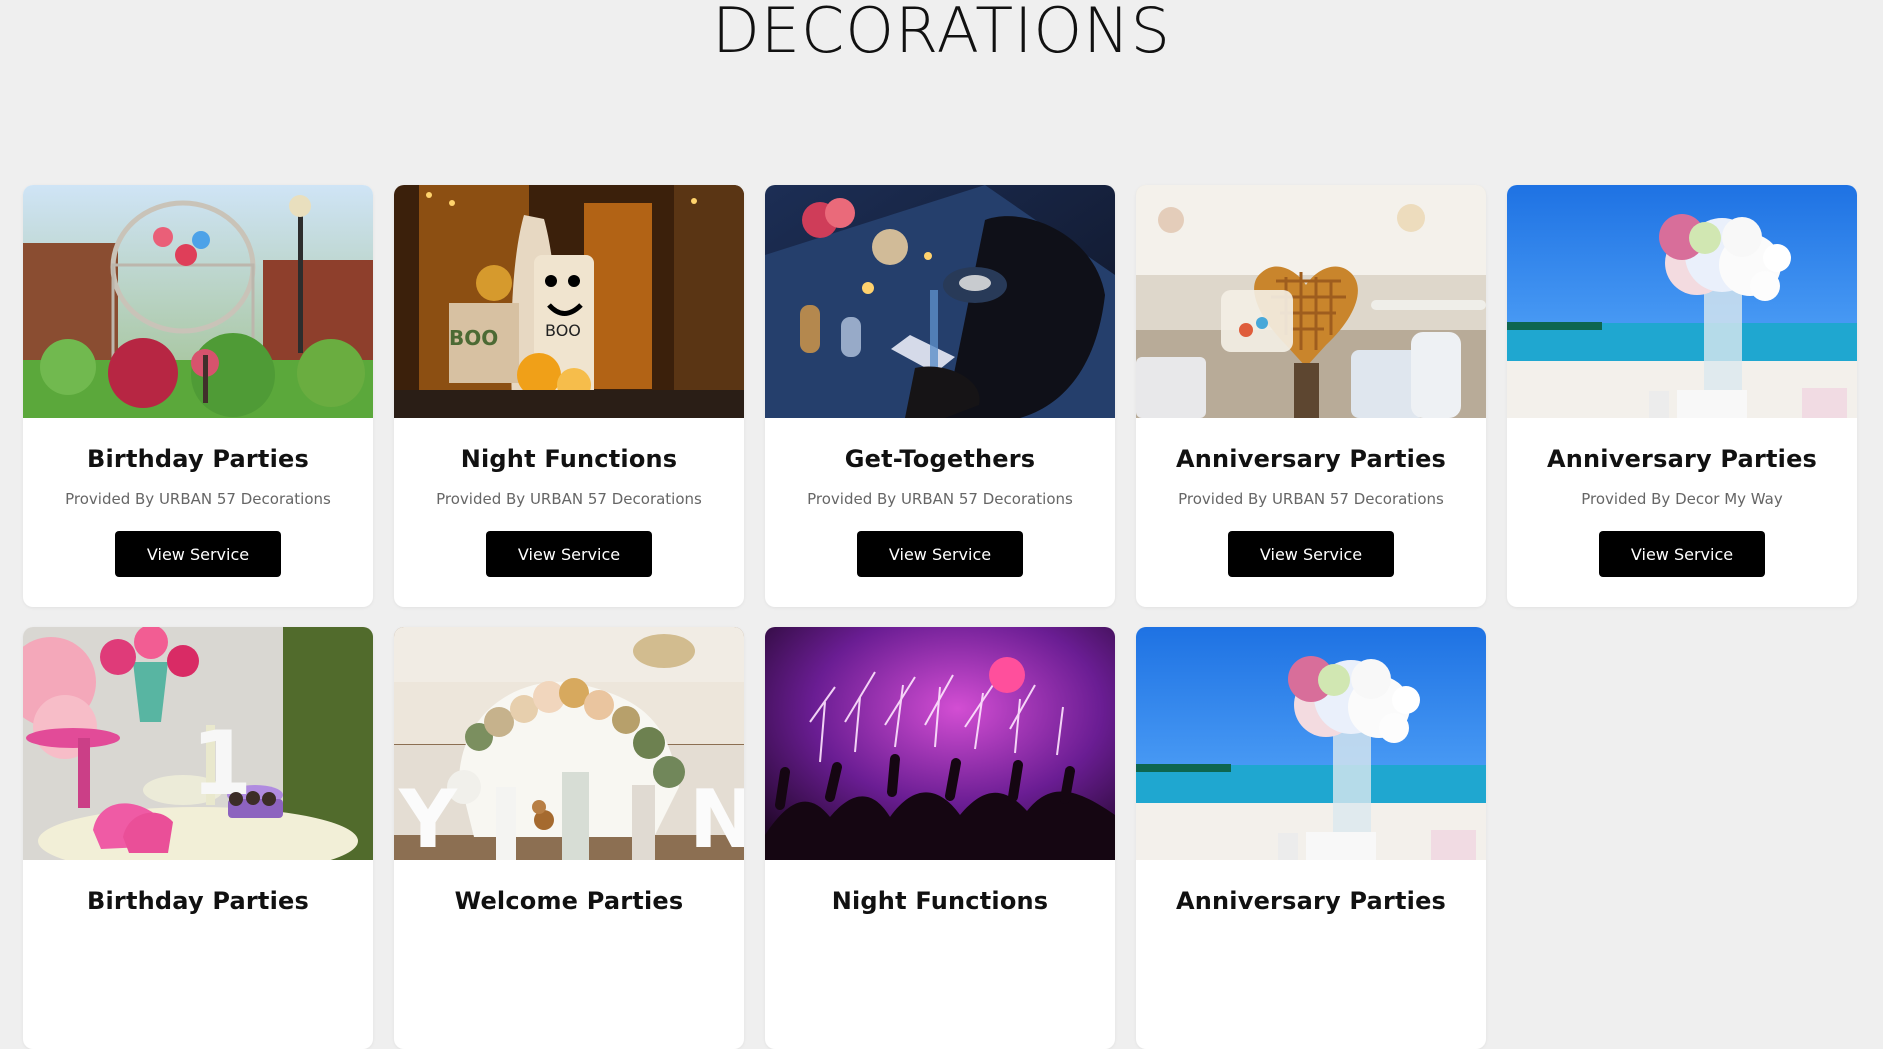  Describe the element at coordinates (1311, 301) in the screenshot. I see `heart-waffle-image` at that location.